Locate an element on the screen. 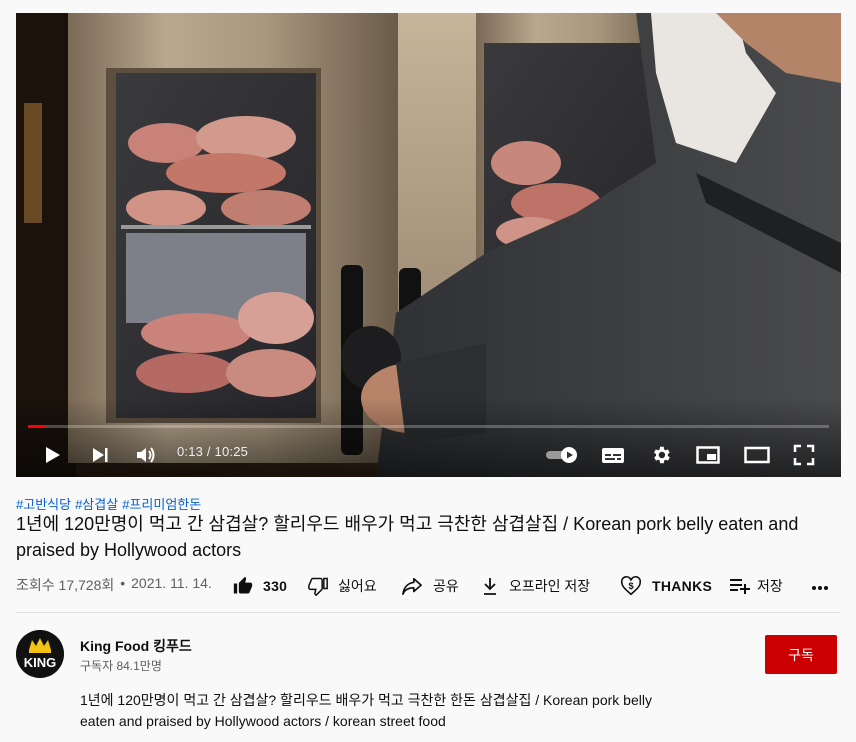 Image resolution: width=856 pixels, height=742 pixels. autoplay-toggle-icon is located at coordinates (561, 455).